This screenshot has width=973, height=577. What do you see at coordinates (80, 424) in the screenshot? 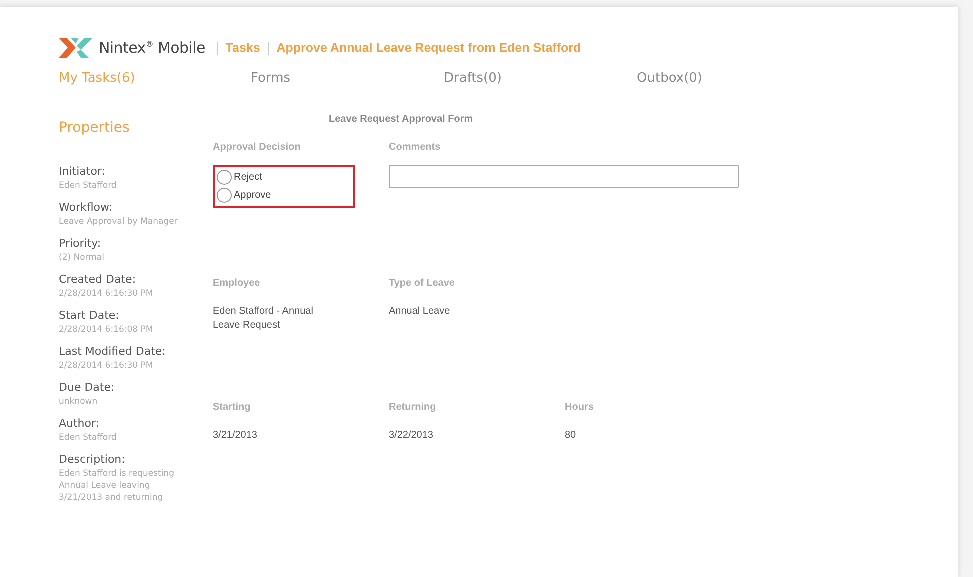
I see `property-label: Author:` at bounding box center [80, 424].